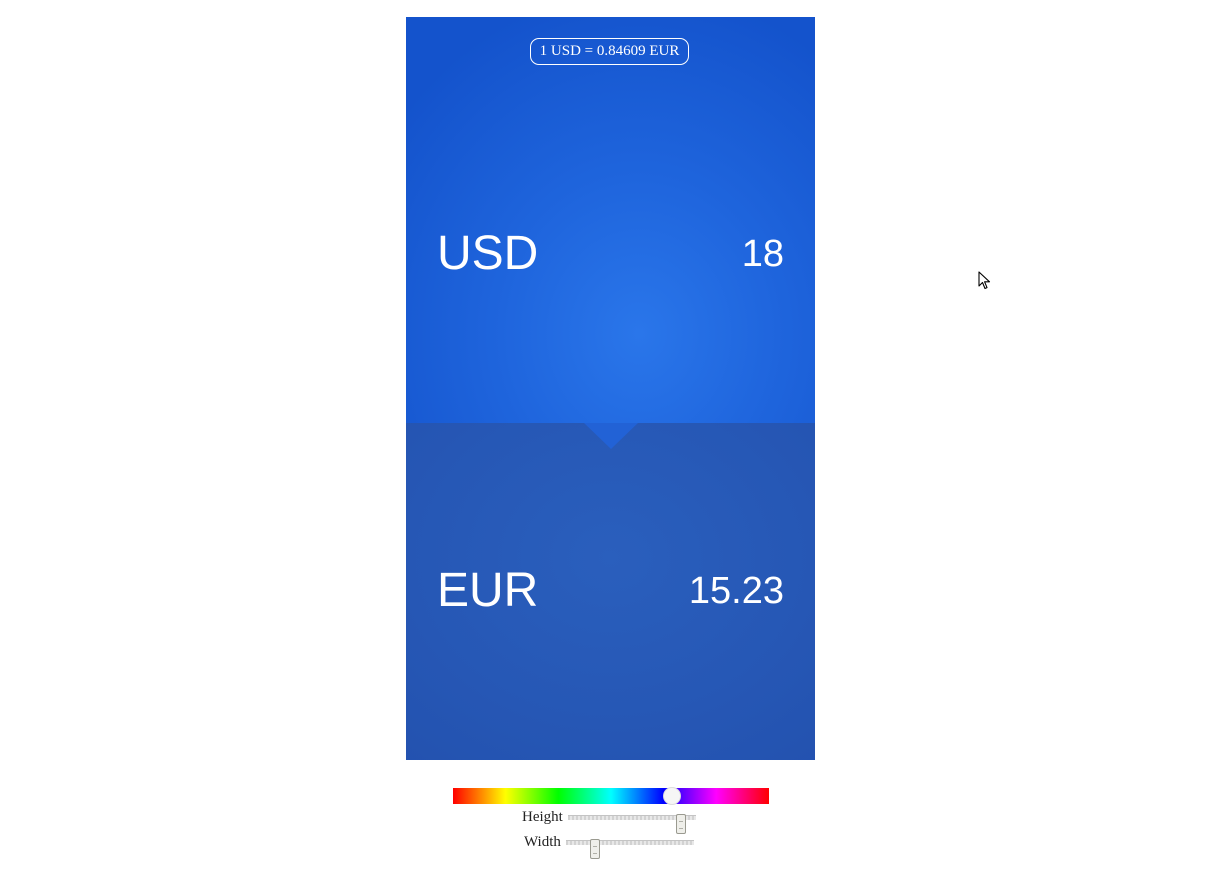 This screenshot has width=1223, height=878. What do you see at coordinates (610, 591) in the screenshot?
I see `to-currency-panel: EUR 15.23` at bounding box center [610, 591].